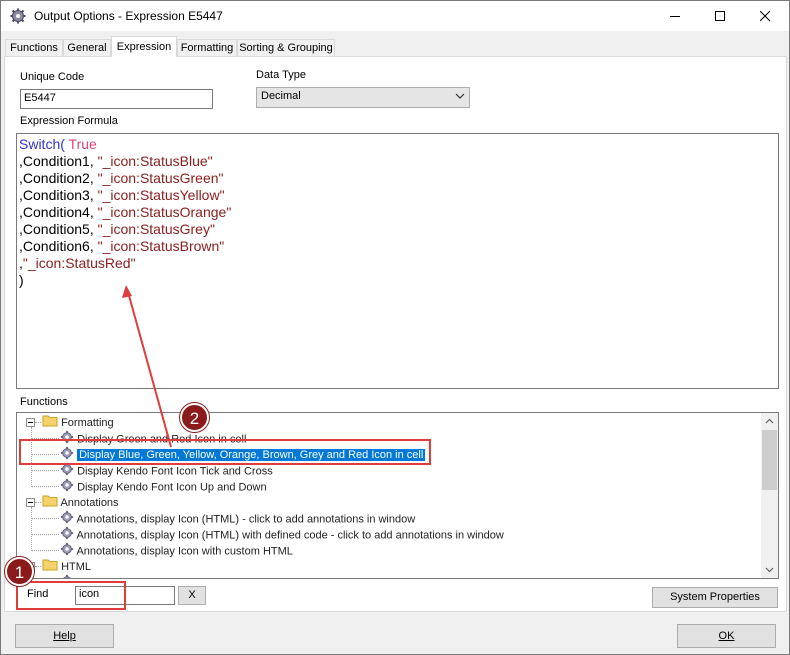  I want to click on help-label: Help, so click(64, 636).